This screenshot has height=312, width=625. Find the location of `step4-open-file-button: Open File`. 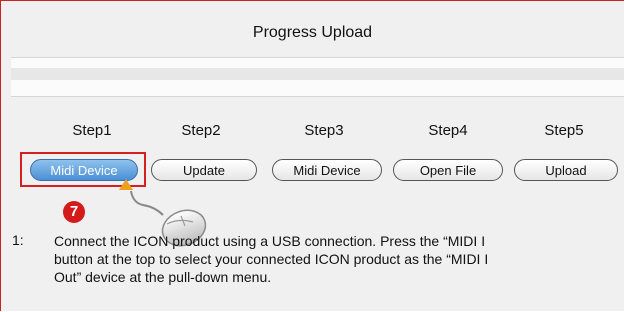

step4-open-file-button: Open File is located at coordinates (448, 170).